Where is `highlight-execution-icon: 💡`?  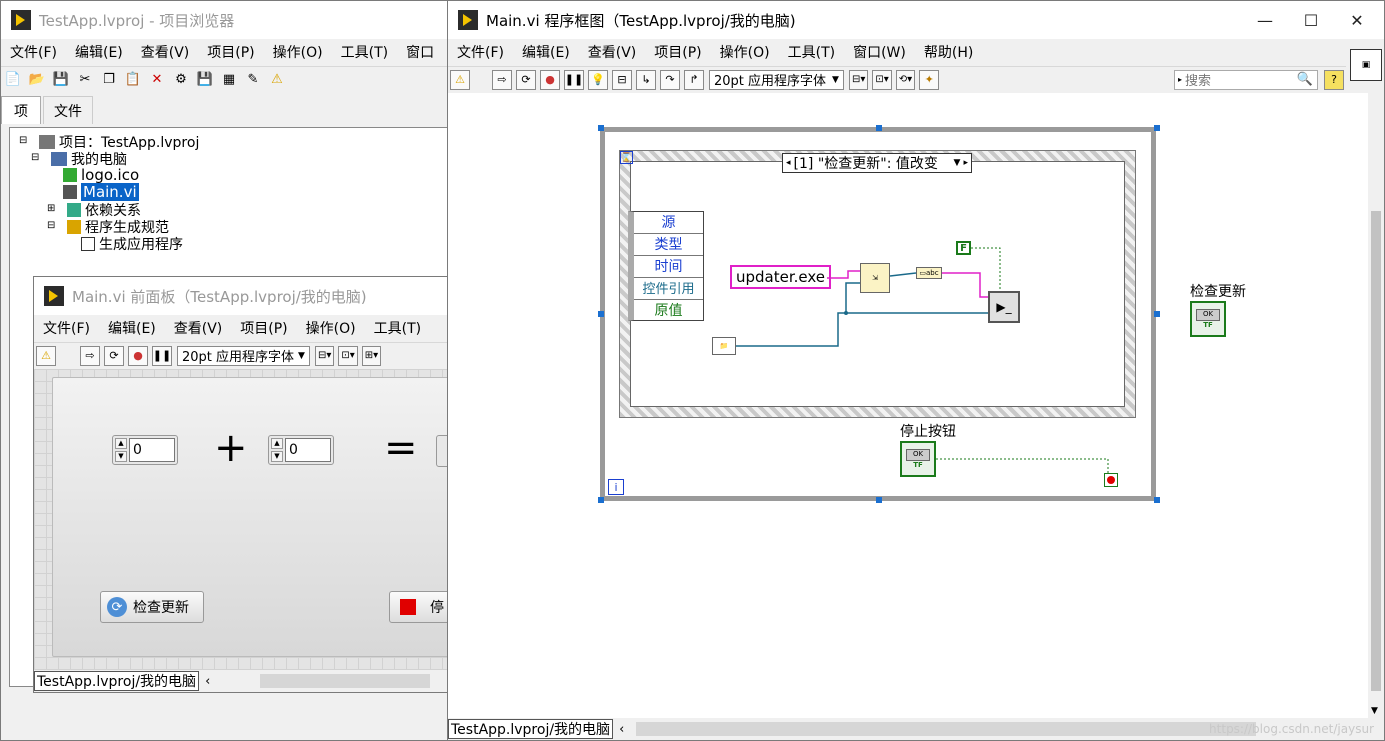 highlight-execution-icon: 💡 is located at coordinates (598, 79).